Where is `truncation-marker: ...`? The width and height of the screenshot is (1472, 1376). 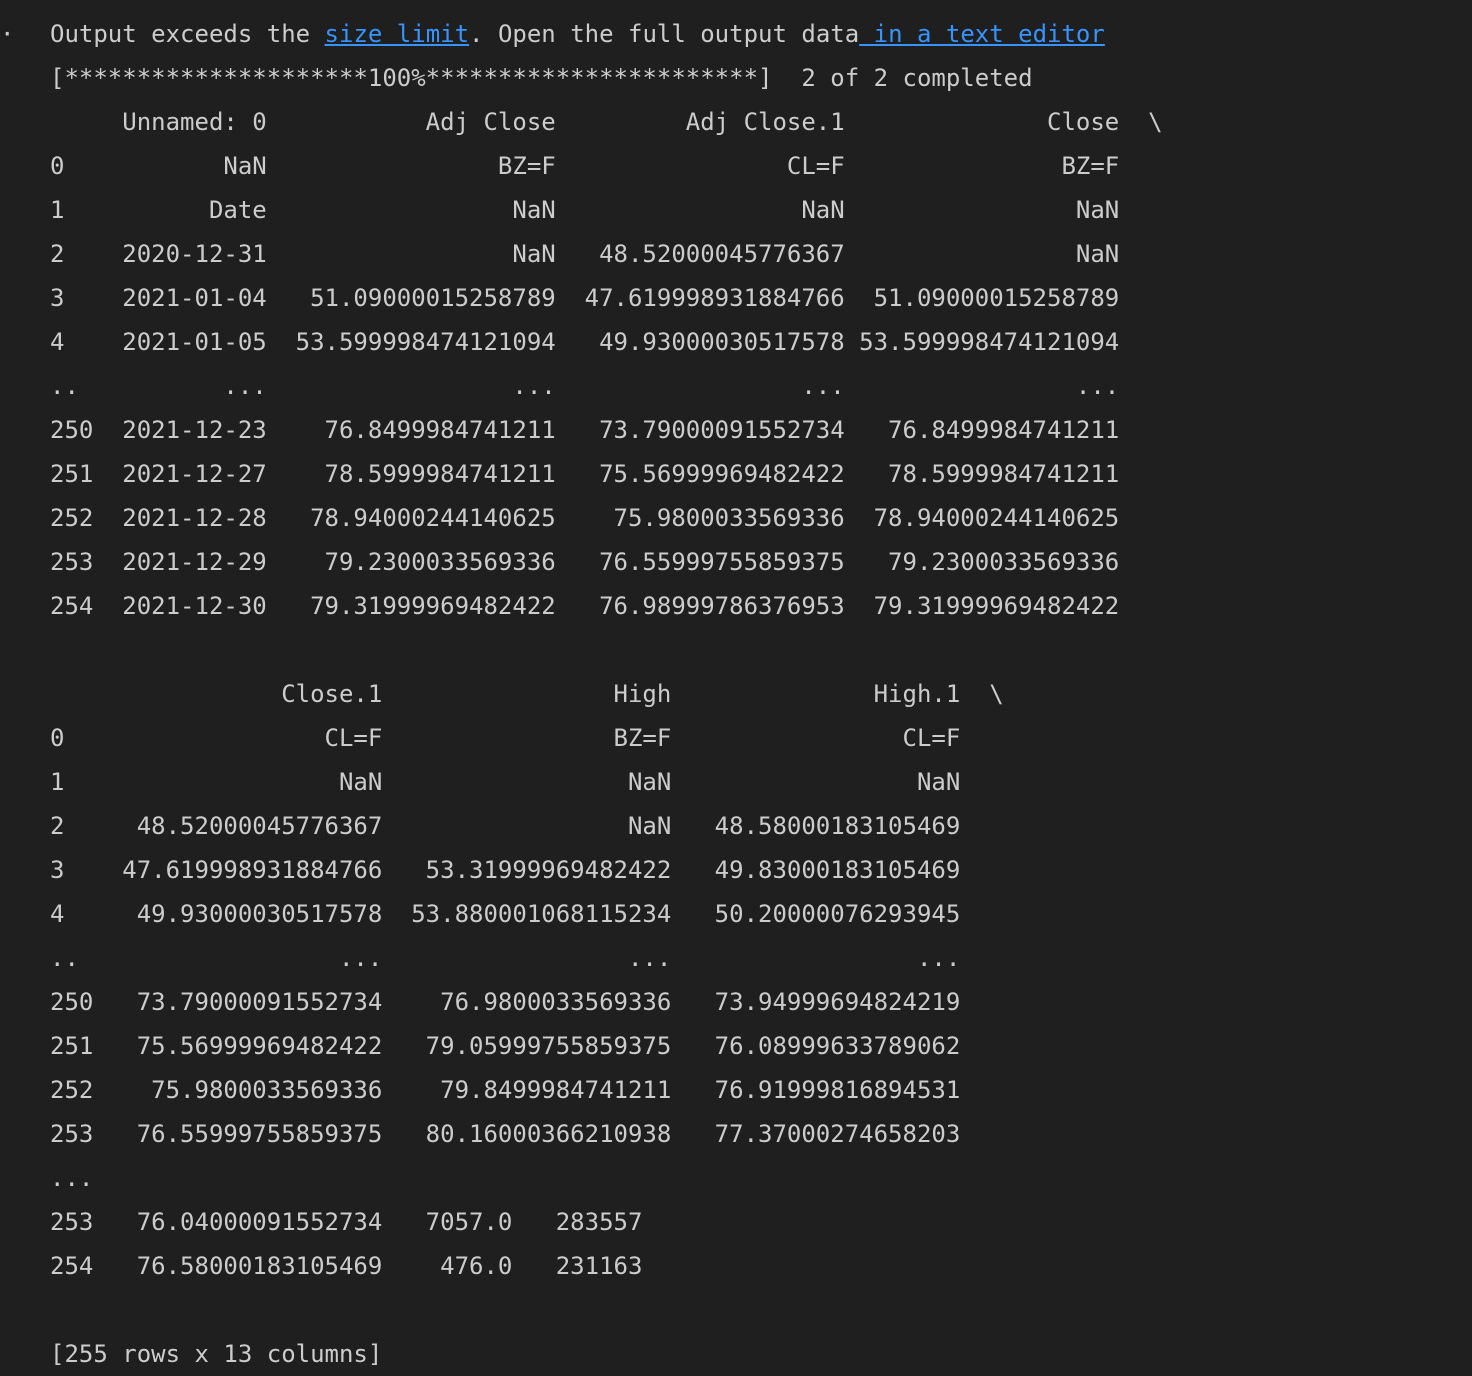 truncation-marker: ... is located at coordinates (72, 1178).